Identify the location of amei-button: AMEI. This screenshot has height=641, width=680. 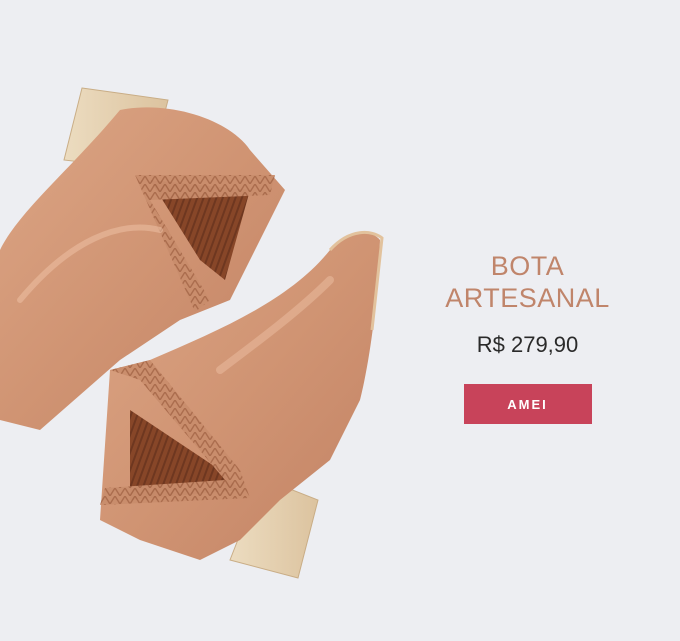
(527, 404).